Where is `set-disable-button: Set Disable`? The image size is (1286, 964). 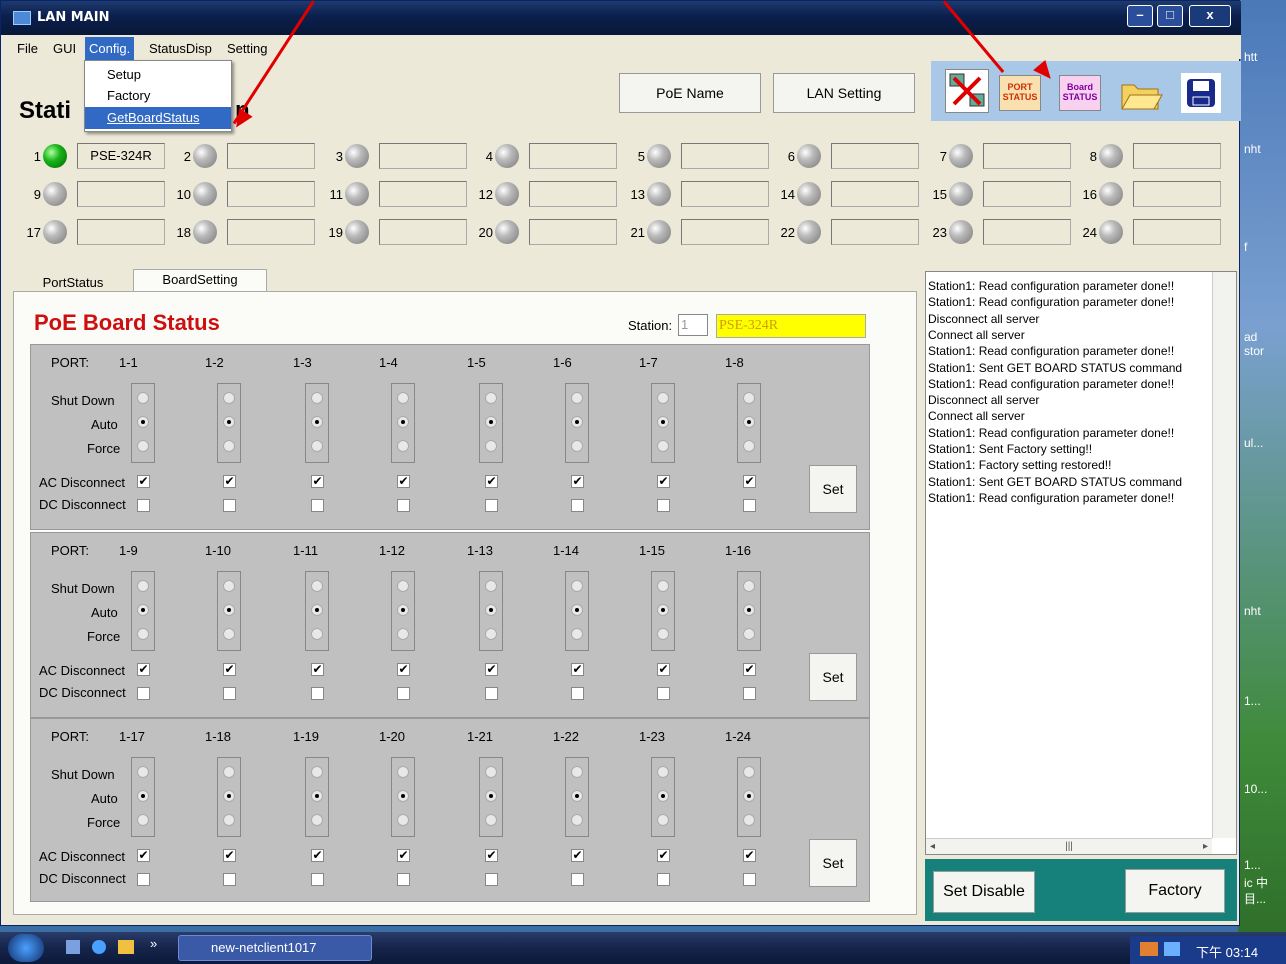
set-disable-button: Set Disable is located at coordinates (984, 892).